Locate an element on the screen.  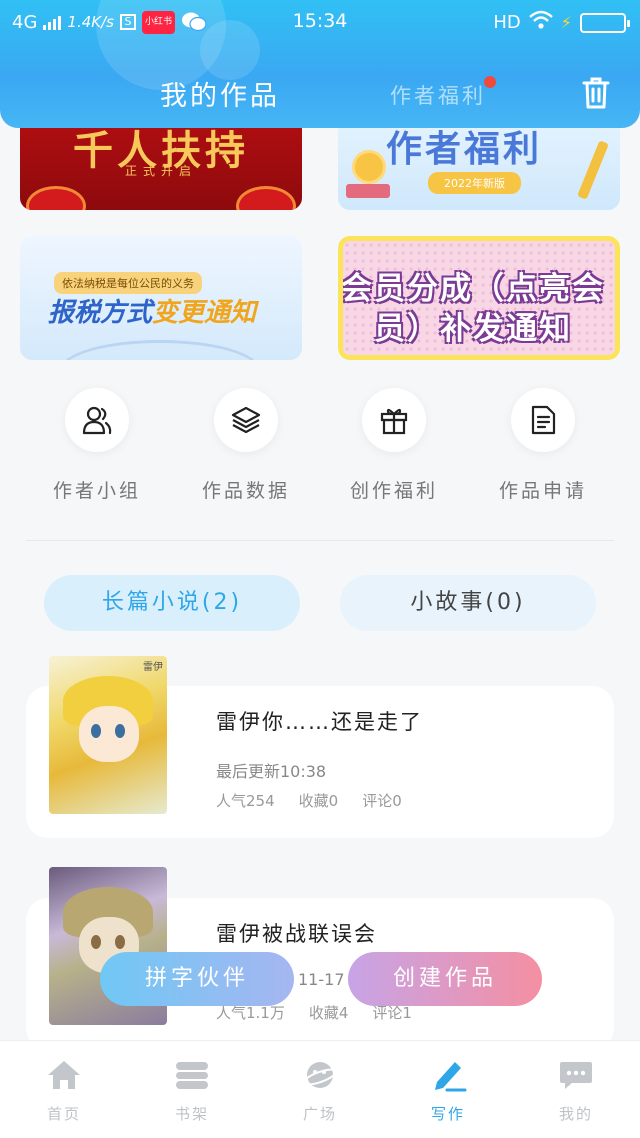
header-nav: 我的作品 作者福利 is located at coordinates (320, 91).